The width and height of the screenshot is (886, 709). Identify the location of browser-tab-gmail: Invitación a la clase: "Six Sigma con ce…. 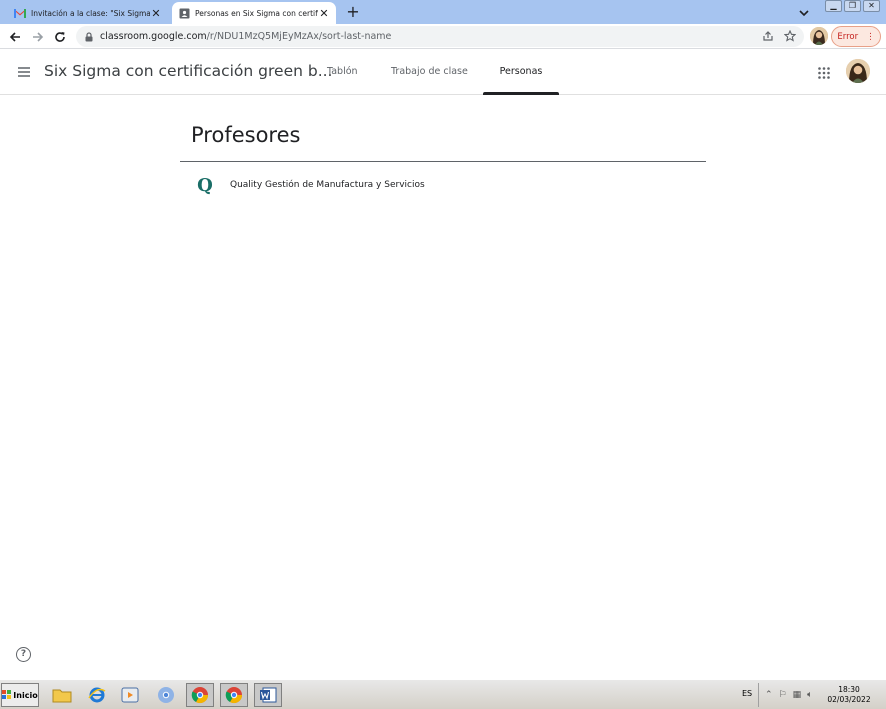
(88, 13).